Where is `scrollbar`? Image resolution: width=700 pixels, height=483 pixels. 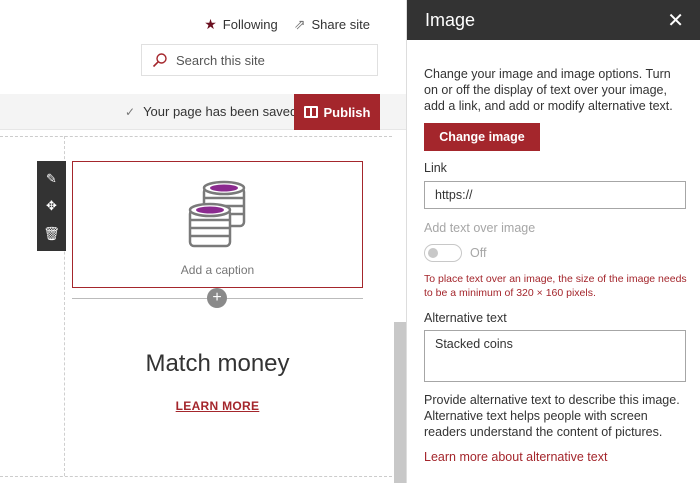
scrollbar is located at coordinates (400, 402).